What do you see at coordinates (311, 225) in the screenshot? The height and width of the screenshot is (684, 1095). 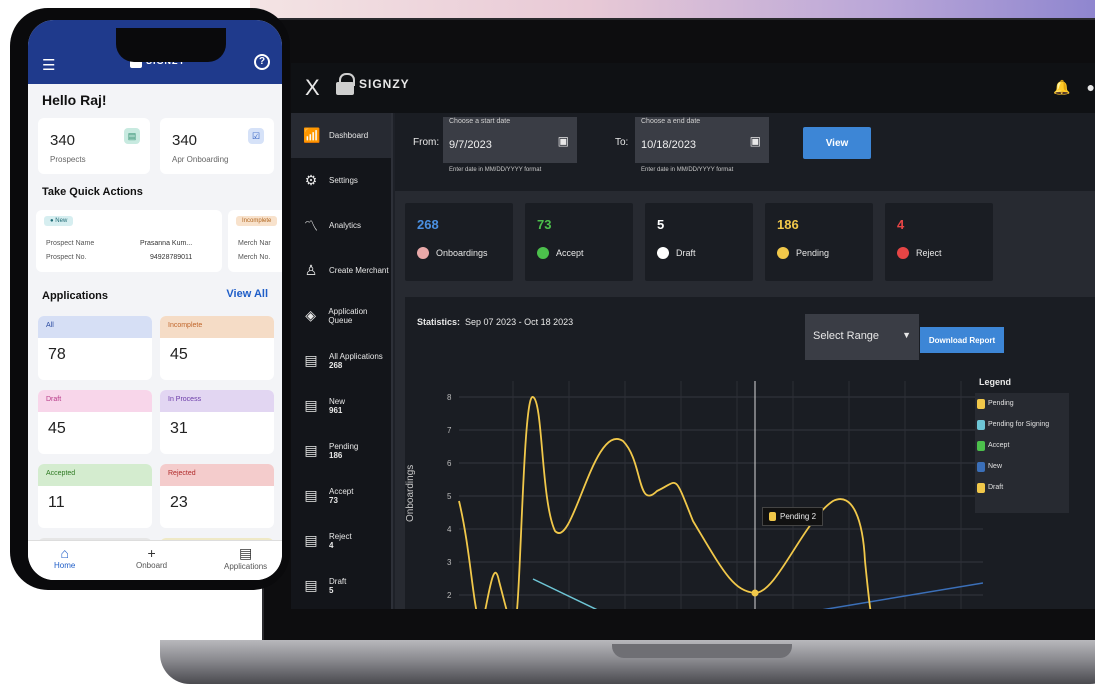 I see `analytics-icon: 〽` at bounding box center [311, 225].